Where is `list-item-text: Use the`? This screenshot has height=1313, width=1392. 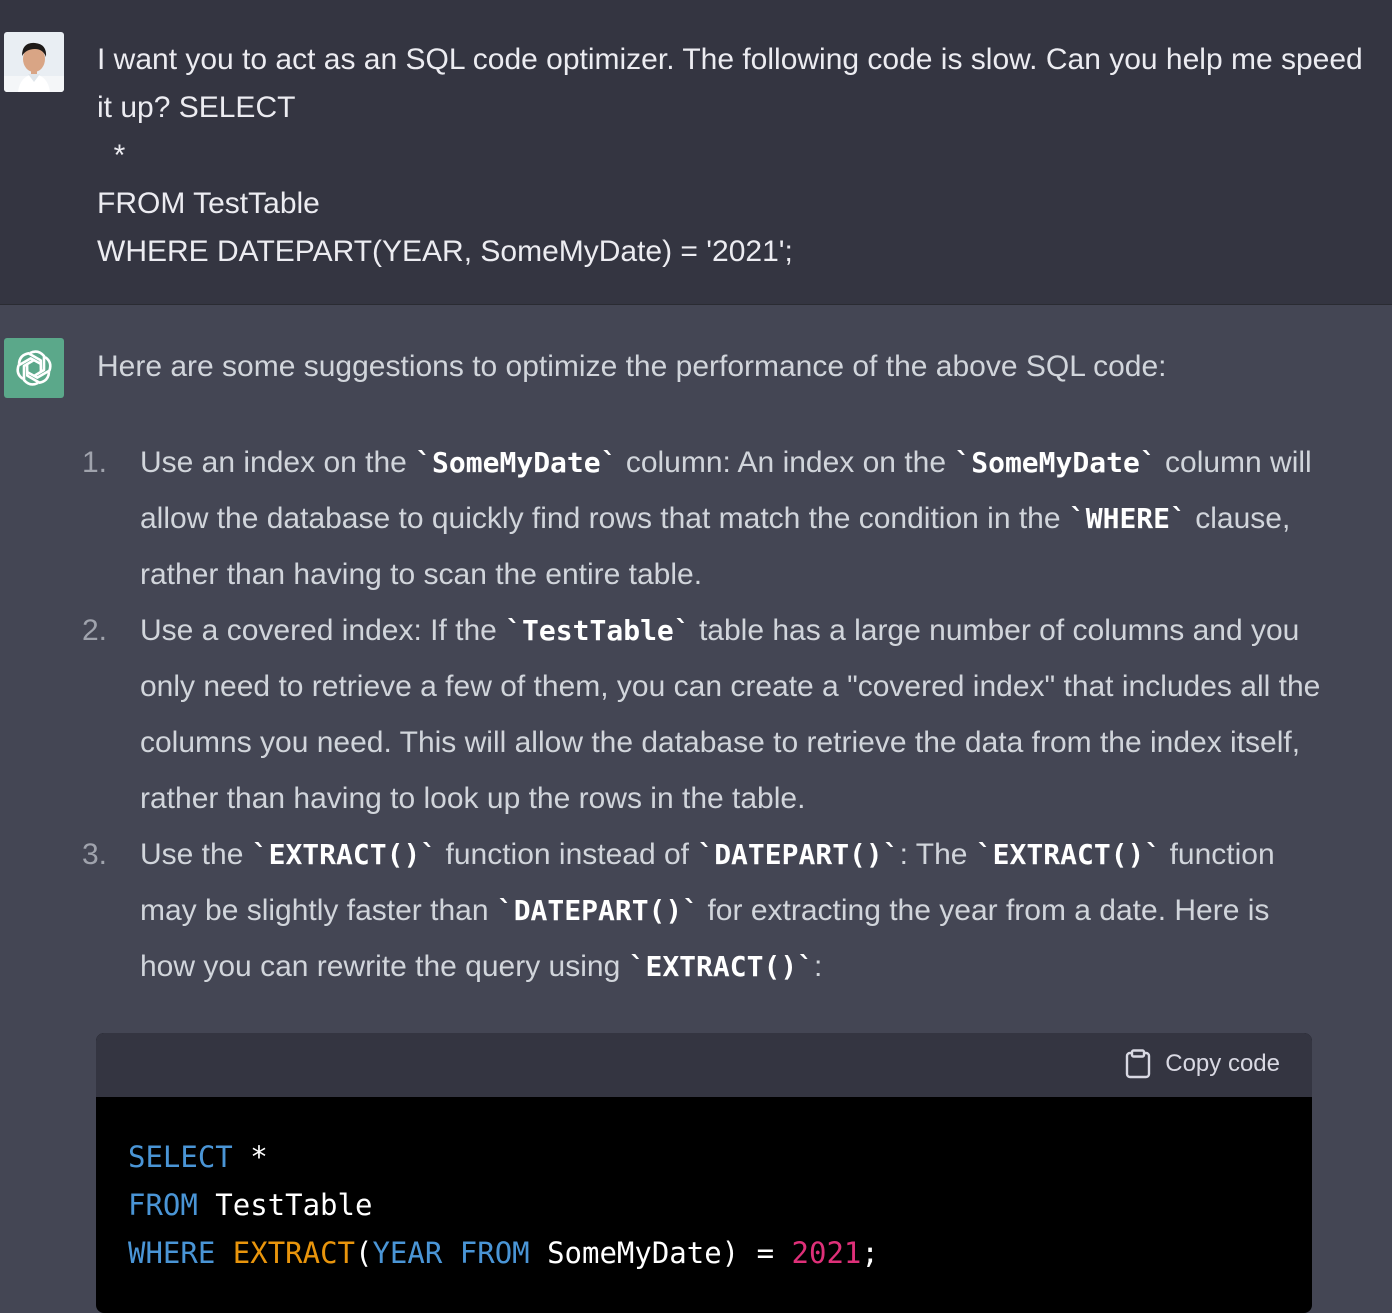
list-item-text: Use the is located at coordinates (196, 854).